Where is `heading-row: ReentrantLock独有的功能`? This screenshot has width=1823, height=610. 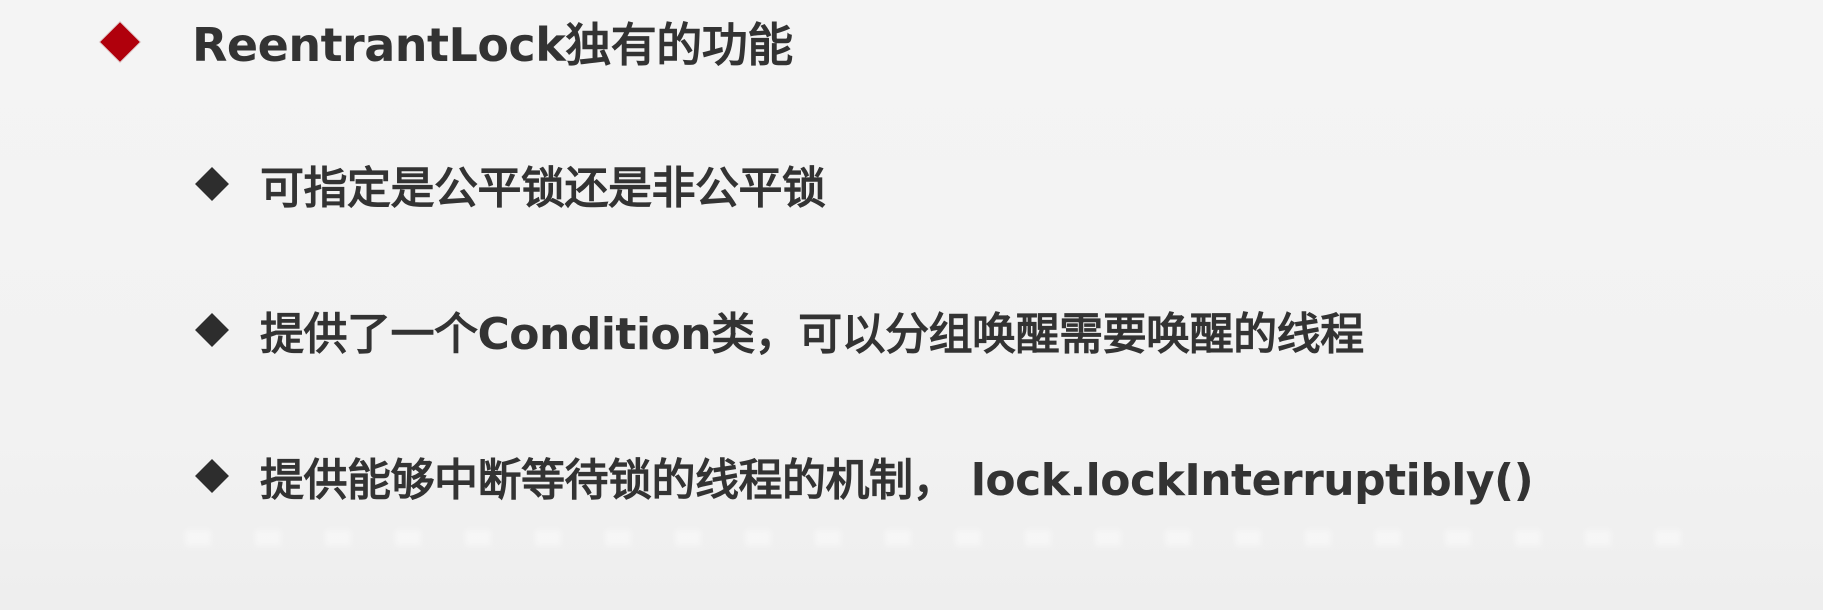
heading-row: ReentrantLock独有的功能 is located at coordinates (446, 42).